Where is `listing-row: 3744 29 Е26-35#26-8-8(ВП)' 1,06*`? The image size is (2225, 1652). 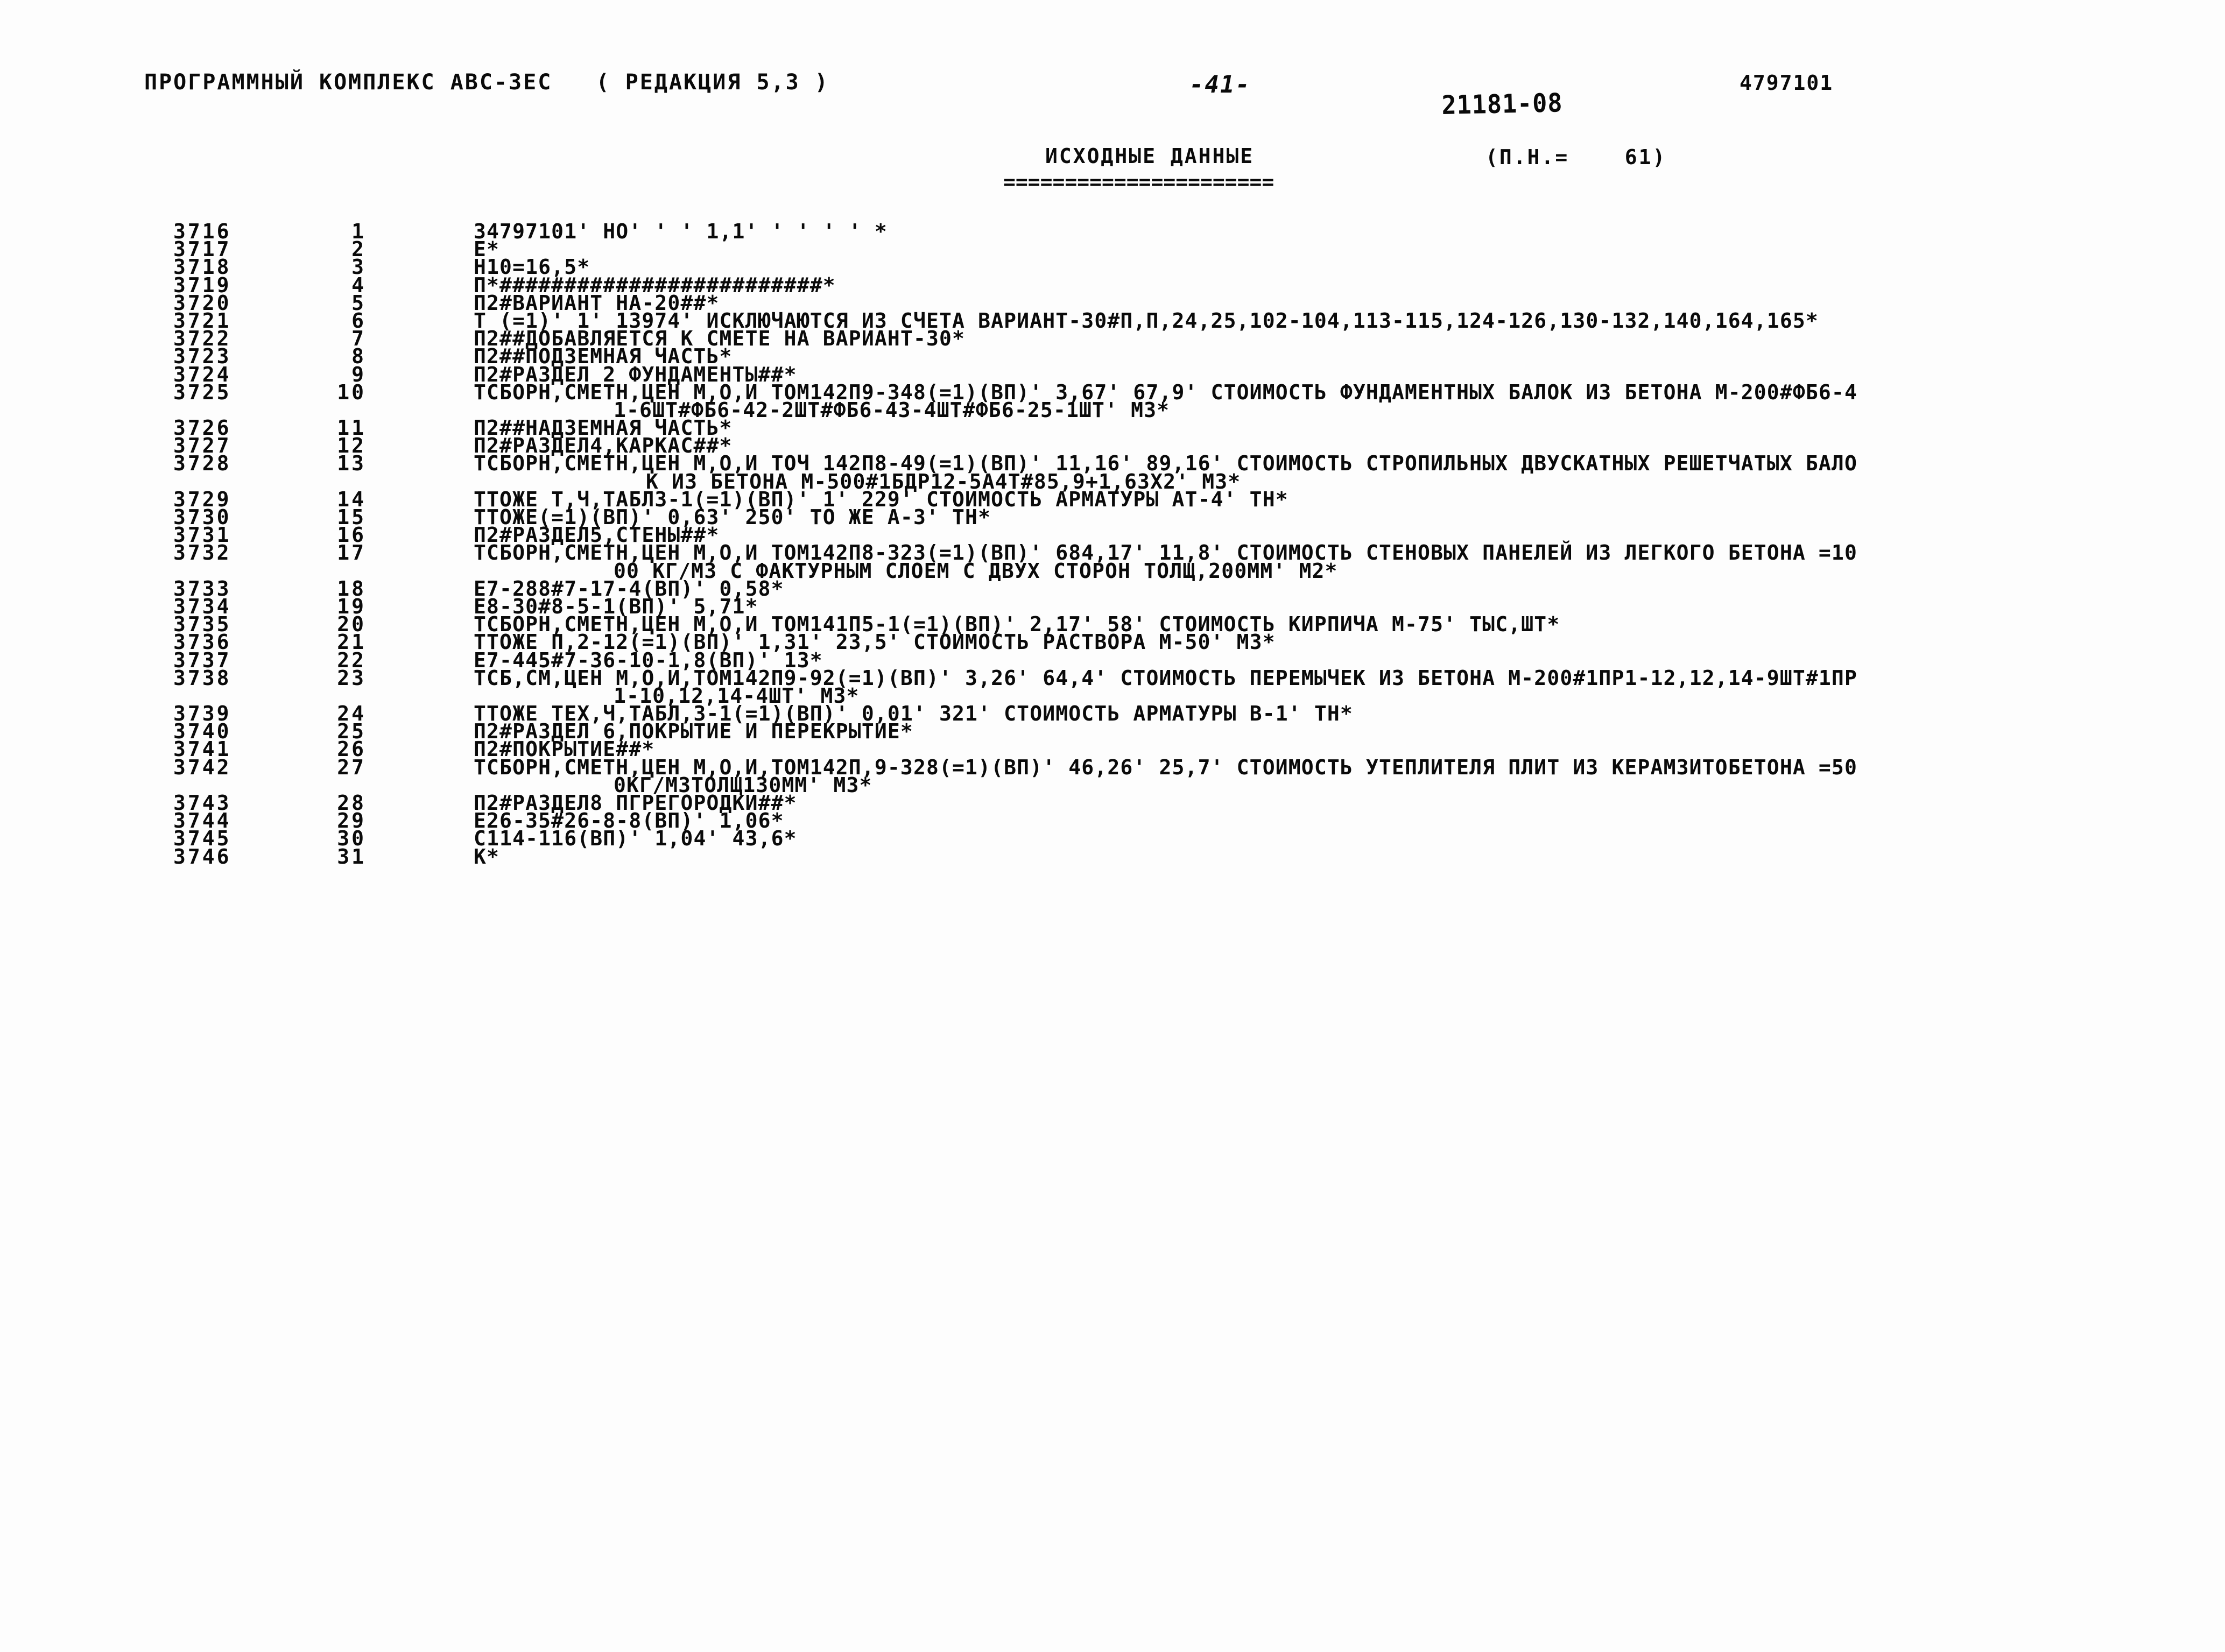 listing-row: 3744 29 Е26-35#26-8-8(ВП)' 1,06* is located at coordinates (1112, 820).